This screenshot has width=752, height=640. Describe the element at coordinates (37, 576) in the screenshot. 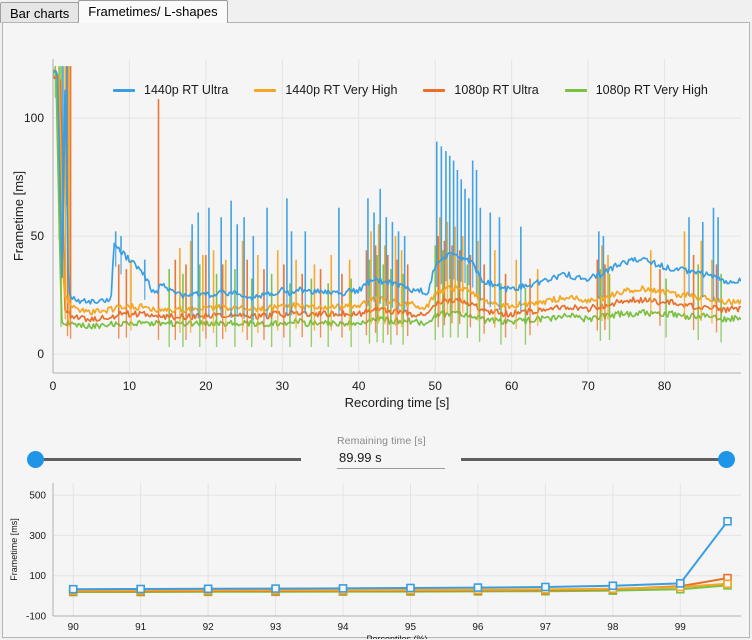

I see `lshapes-ytick: 100` at that location.